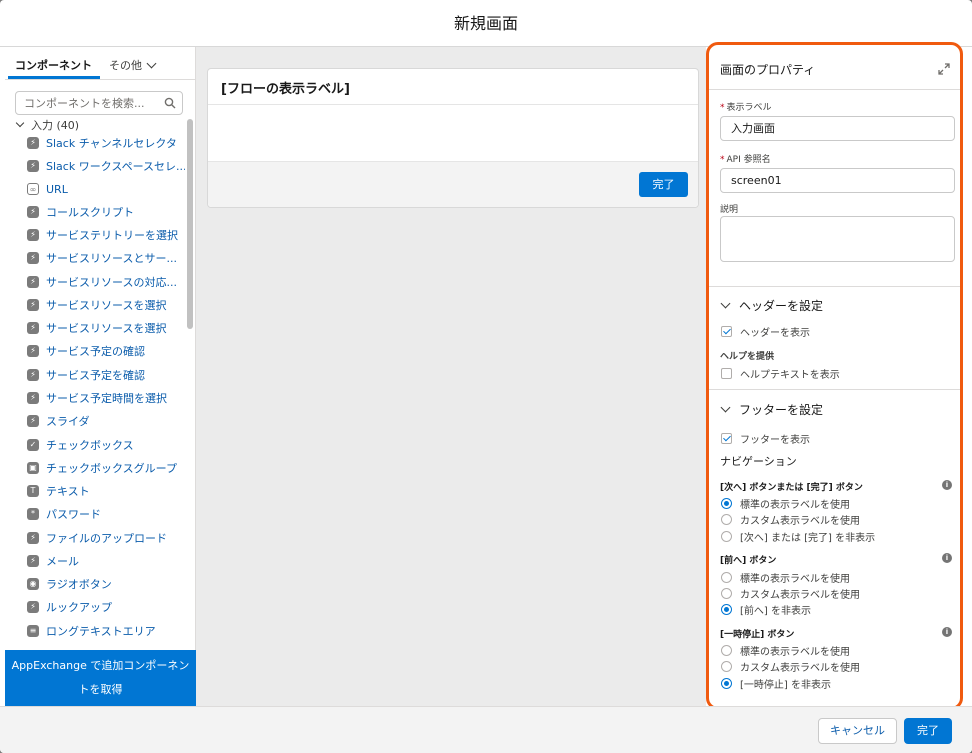  I want to click on expand-icon, so click(944, 69).